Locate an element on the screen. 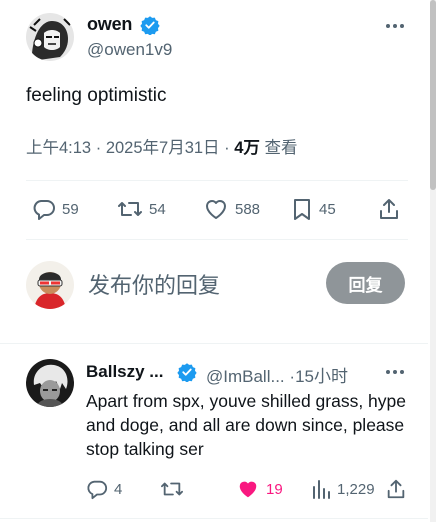  reply-repost-button is located at coordinates (175, 489).